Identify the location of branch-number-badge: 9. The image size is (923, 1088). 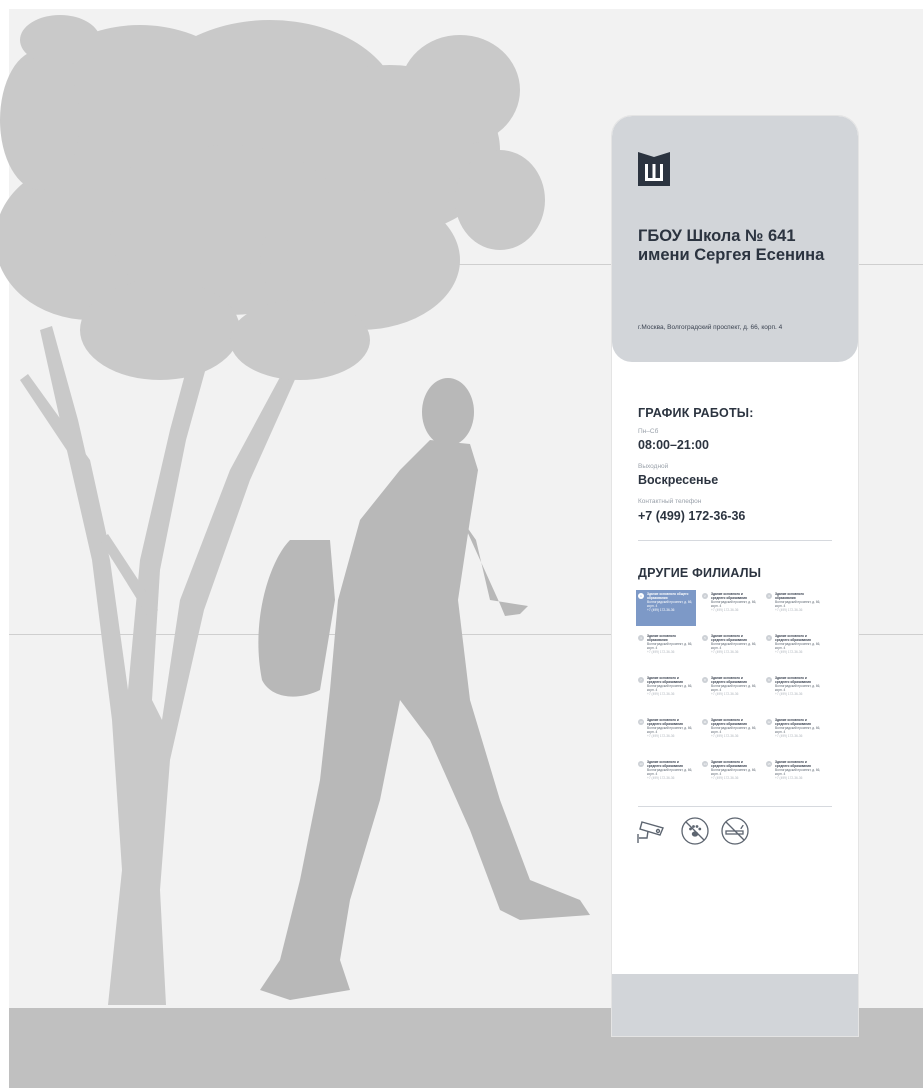
(769, 680).